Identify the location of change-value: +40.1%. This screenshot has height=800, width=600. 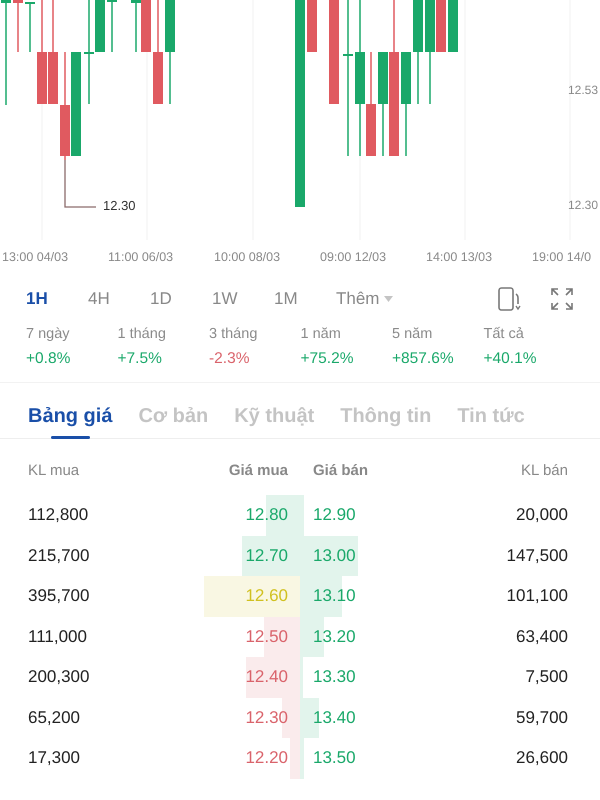
(511, 359).